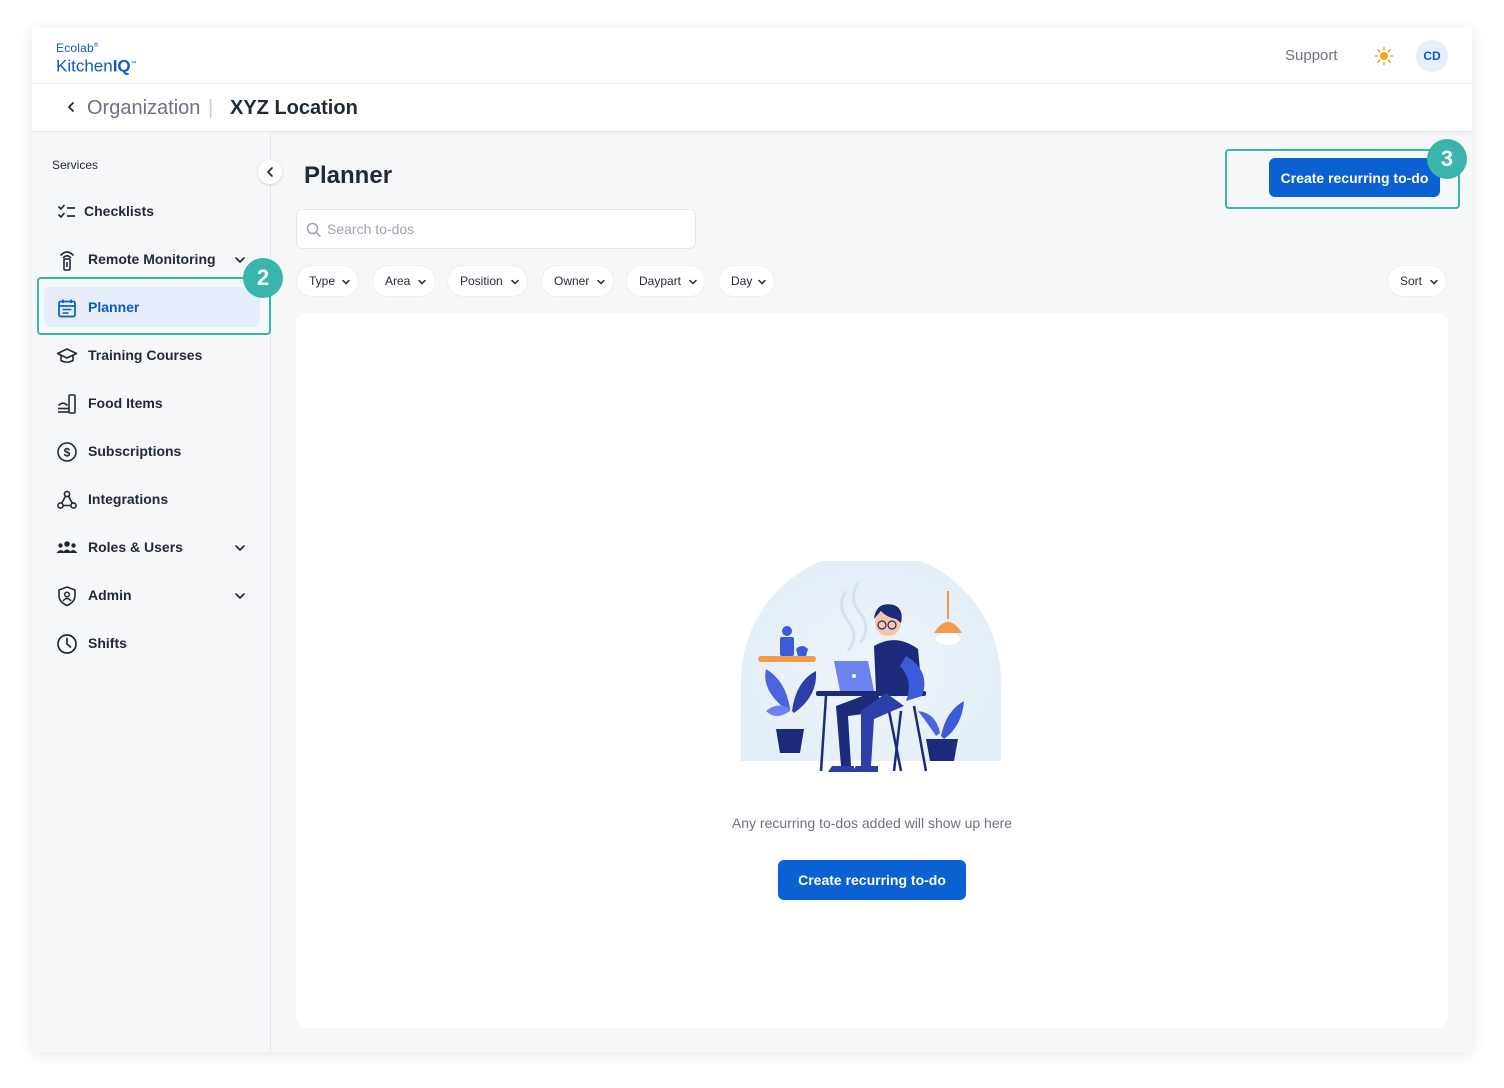 The height and width of the screenshot is (1088, 1504). What do you see at coordinates (752, 108) in the screenshot?
I see `breadcrumb: Organization | XYZ Location` at bounding box center [752, 108].